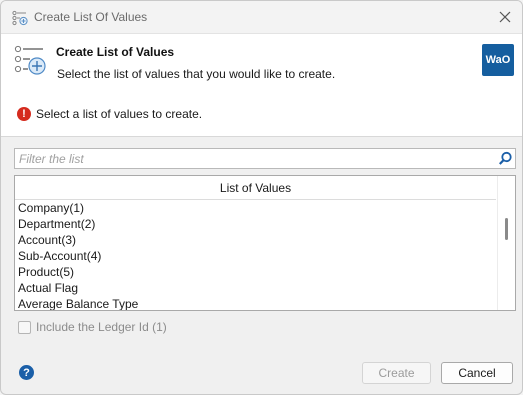  I want to click on help-icon: ?, so click(26, 372).